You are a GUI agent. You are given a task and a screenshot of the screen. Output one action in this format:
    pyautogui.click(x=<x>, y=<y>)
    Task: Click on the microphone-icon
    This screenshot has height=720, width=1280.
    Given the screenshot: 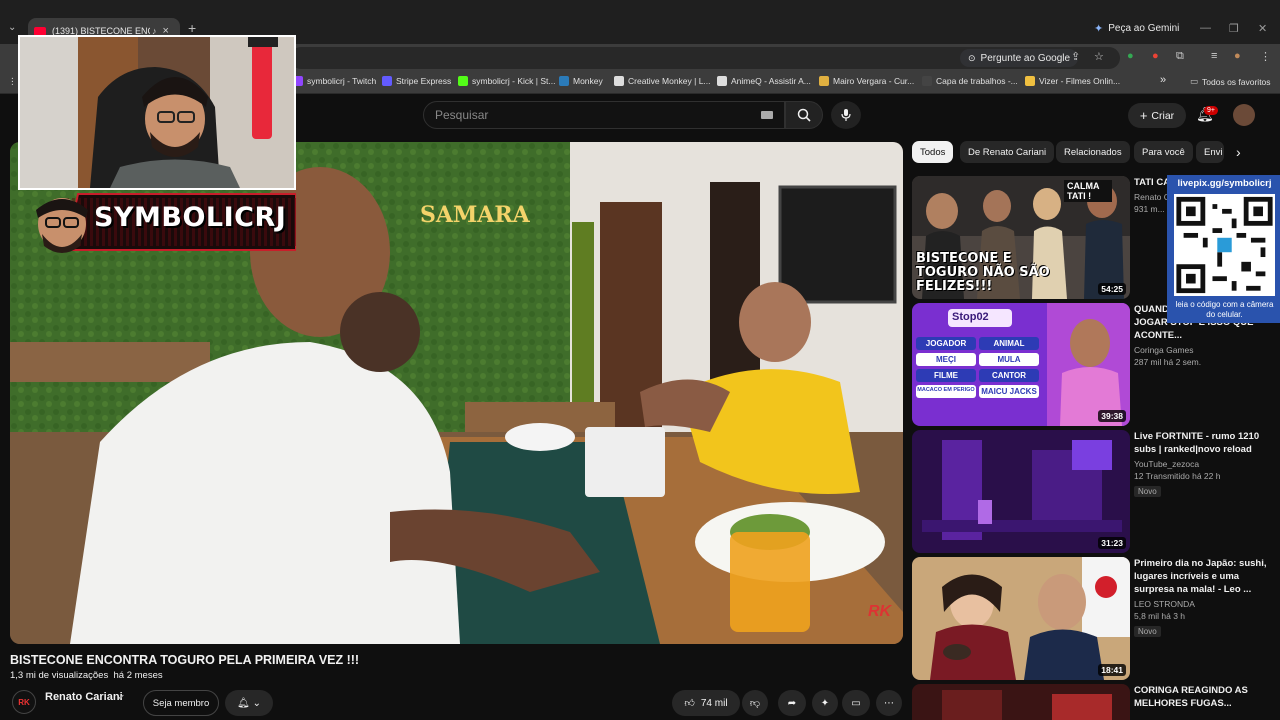 What is the action you would take?
    pyautogui.click(x=846, y=115)
    